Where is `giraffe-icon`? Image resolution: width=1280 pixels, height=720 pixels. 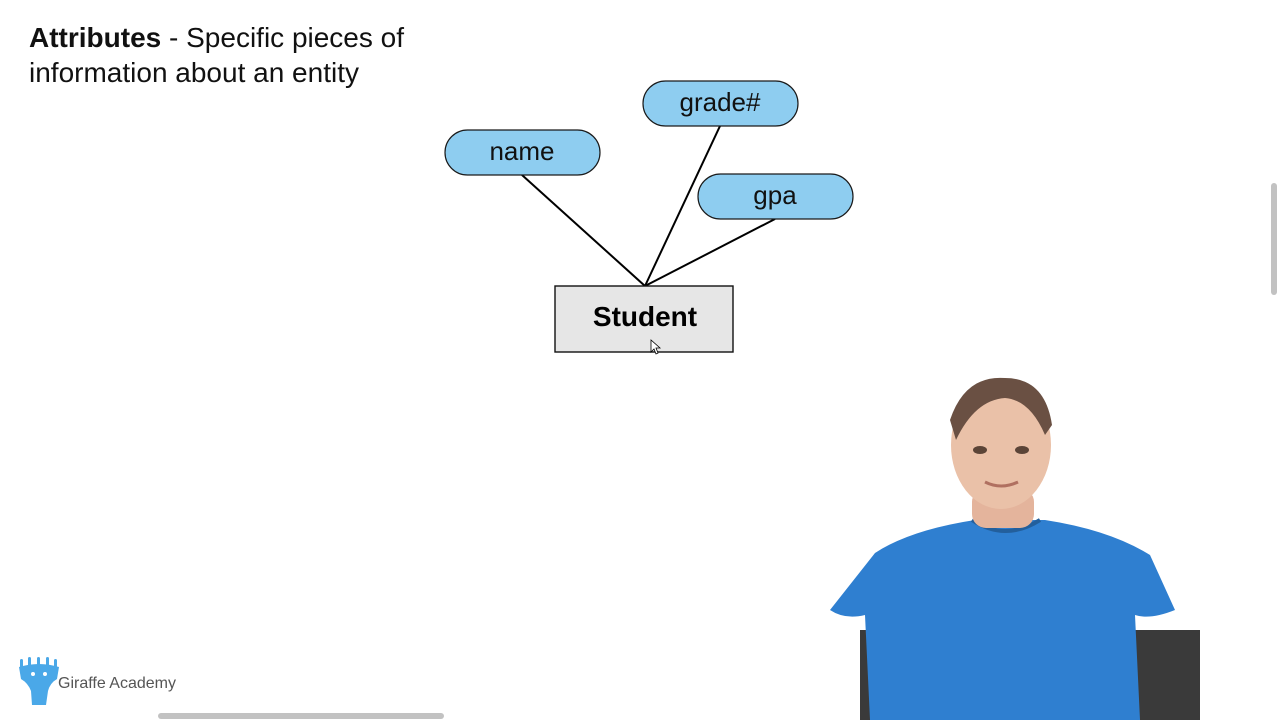 giraffe-icon is located at coordinates (39, 681).